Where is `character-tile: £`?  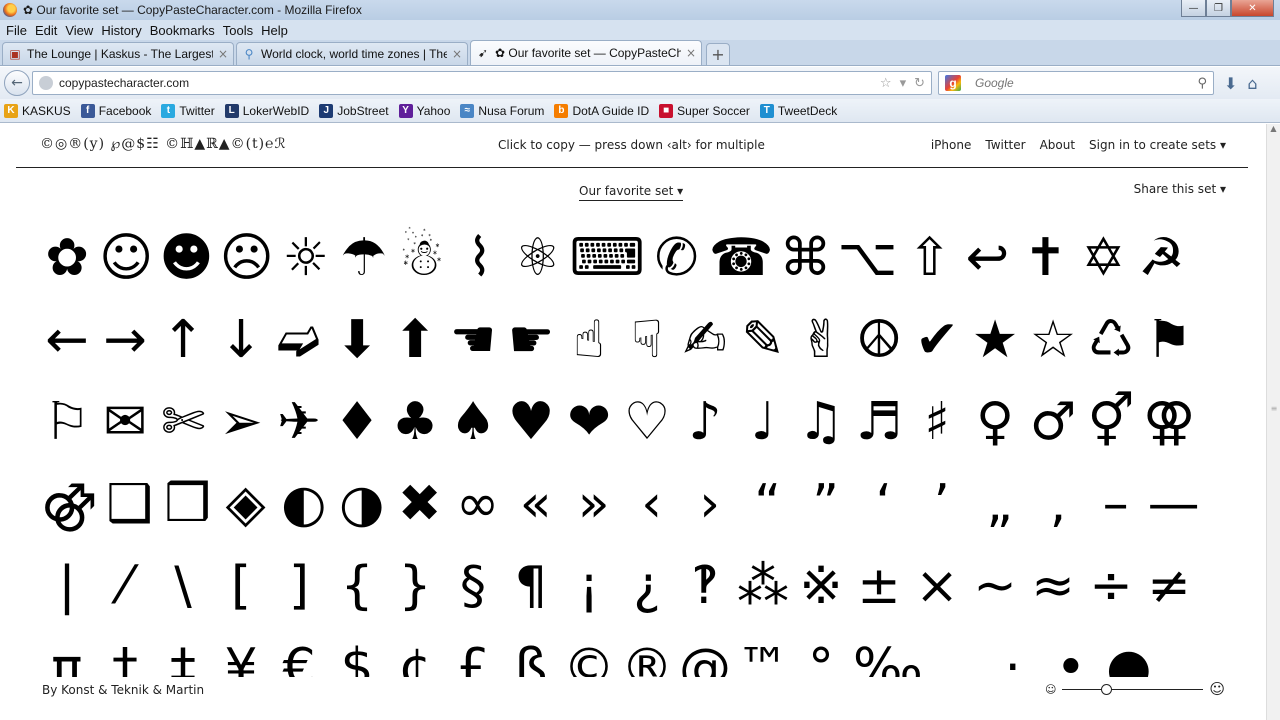 character-tile: £ is located at coordinates (473, 652).